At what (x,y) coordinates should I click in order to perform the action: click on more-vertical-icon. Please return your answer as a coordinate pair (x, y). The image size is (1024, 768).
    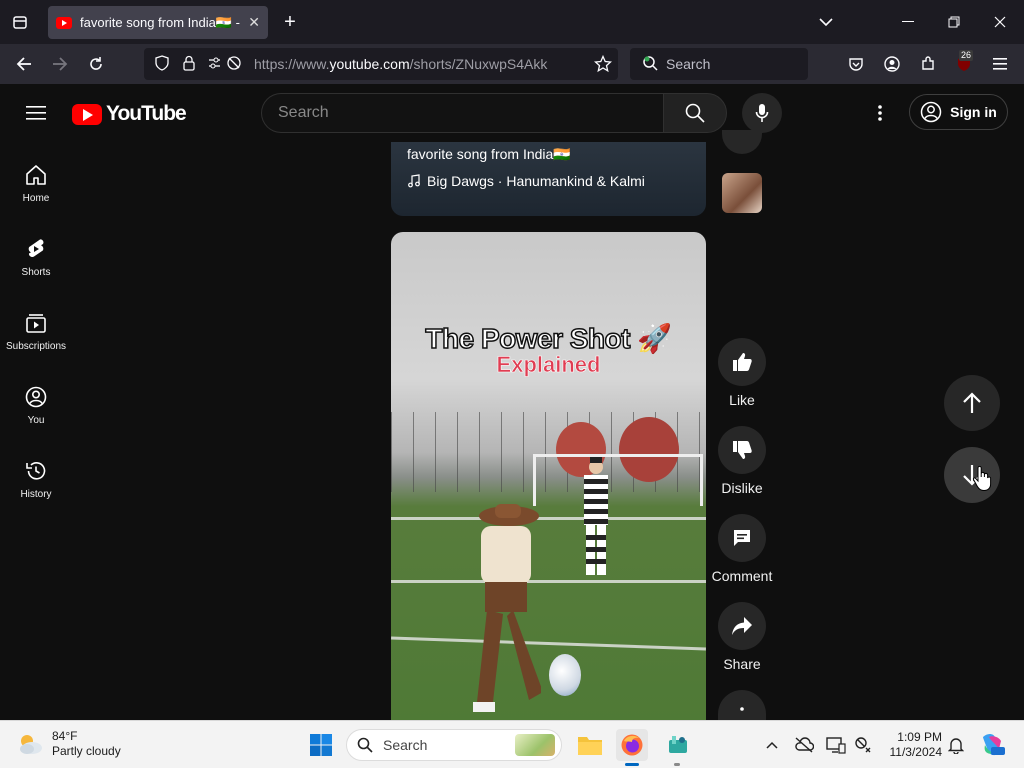
    Looking at the image, I should click on (742, 709).